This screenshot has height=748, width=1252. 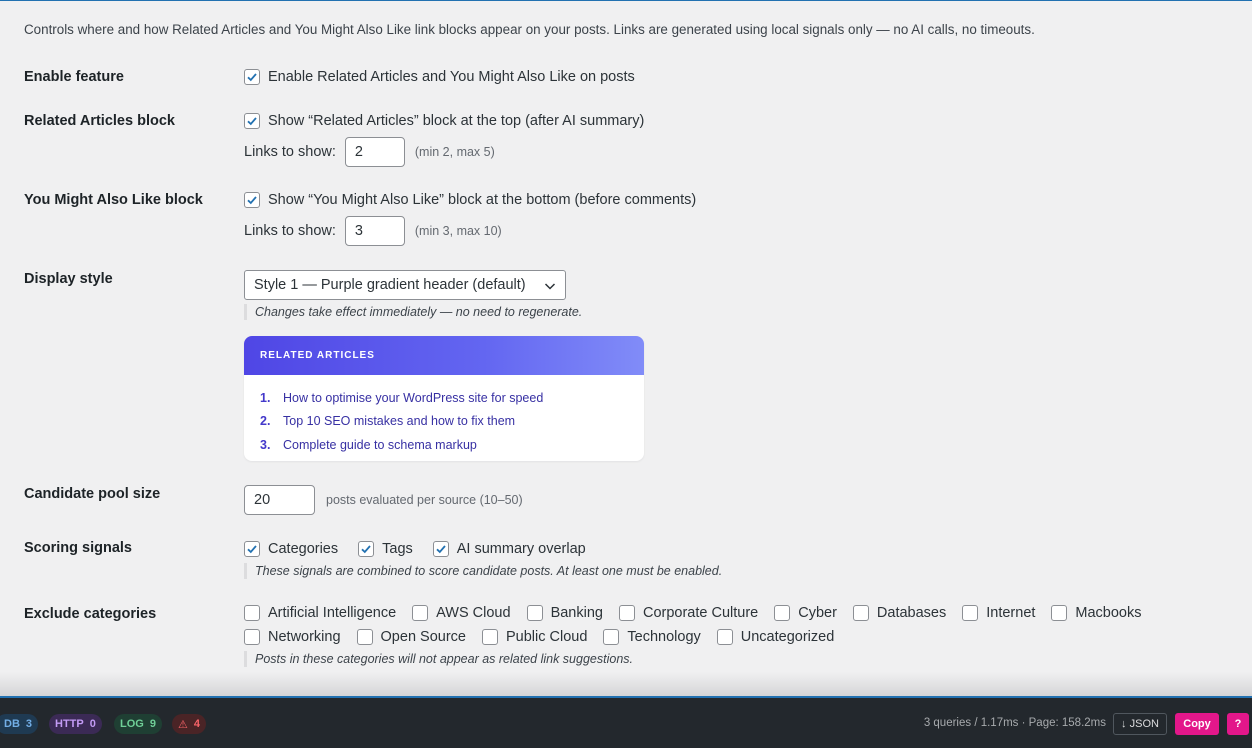 What do you see at coordinates (458, 231) in the screenshot?
I see `ymal-links-hint: (min 3, max 10)` at bounding box center [458, 231].